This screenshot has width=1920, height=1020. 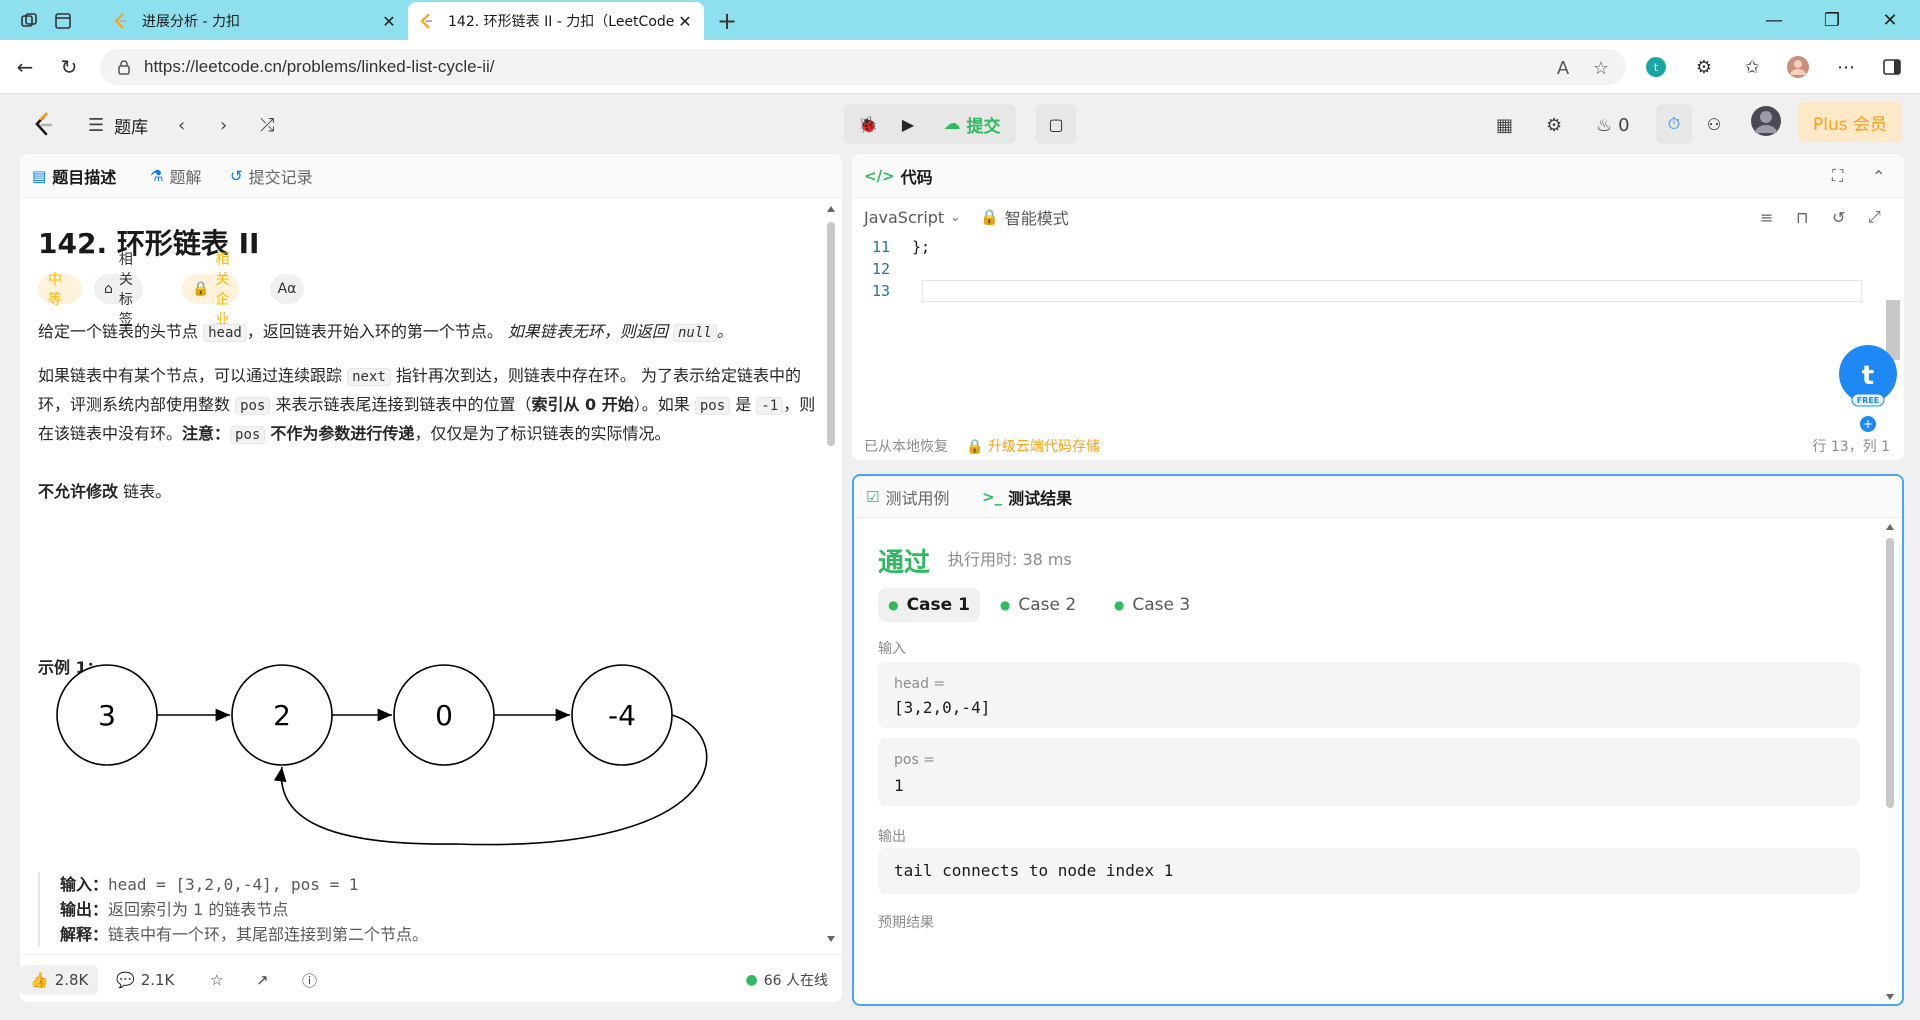 I want to click on profile-avatar, so click(x=1798, y=67).